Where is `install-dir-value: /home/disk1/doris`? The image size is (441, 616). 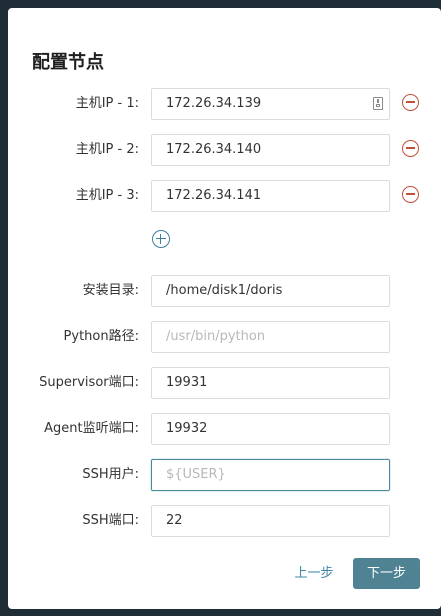
install-dir-value: /home/disk1/doris is located at coordinates (224, 290).